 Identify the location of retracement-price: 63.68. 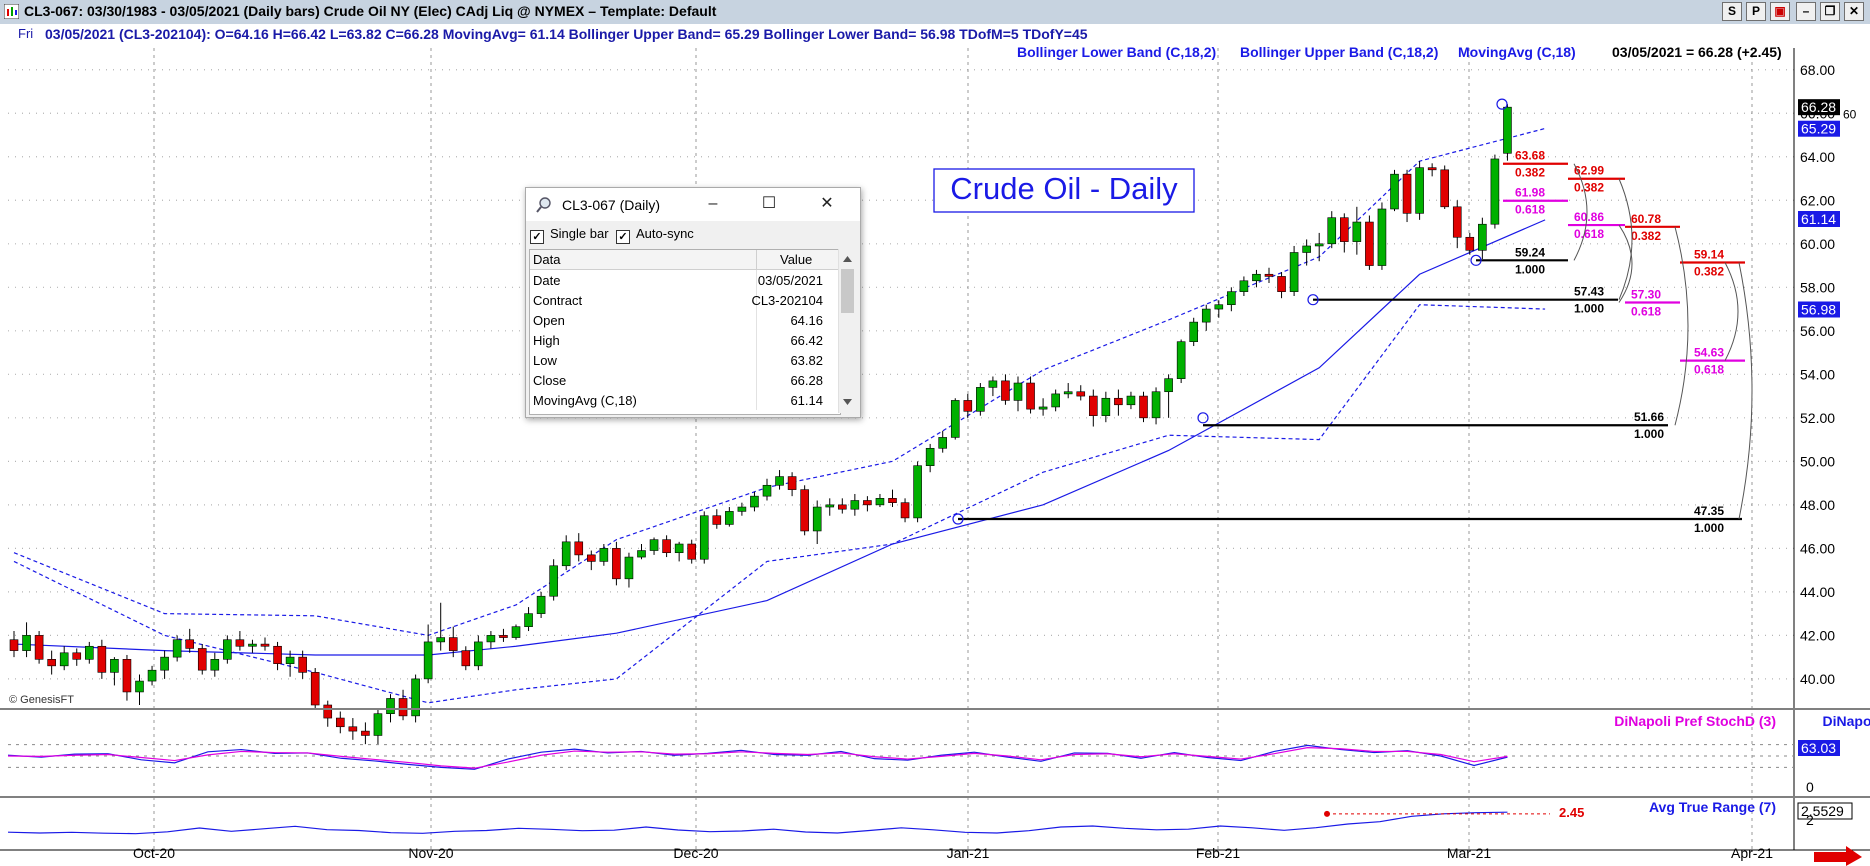
(1530, 156).